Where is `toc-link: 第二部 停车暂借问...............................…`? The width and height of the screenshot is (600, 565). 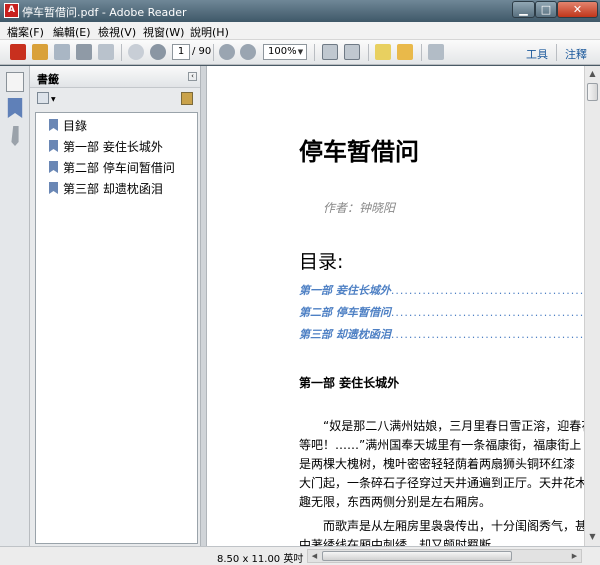
toc-link: 第二部 停车暂借问...............................… is located at coordinates (441, 312).